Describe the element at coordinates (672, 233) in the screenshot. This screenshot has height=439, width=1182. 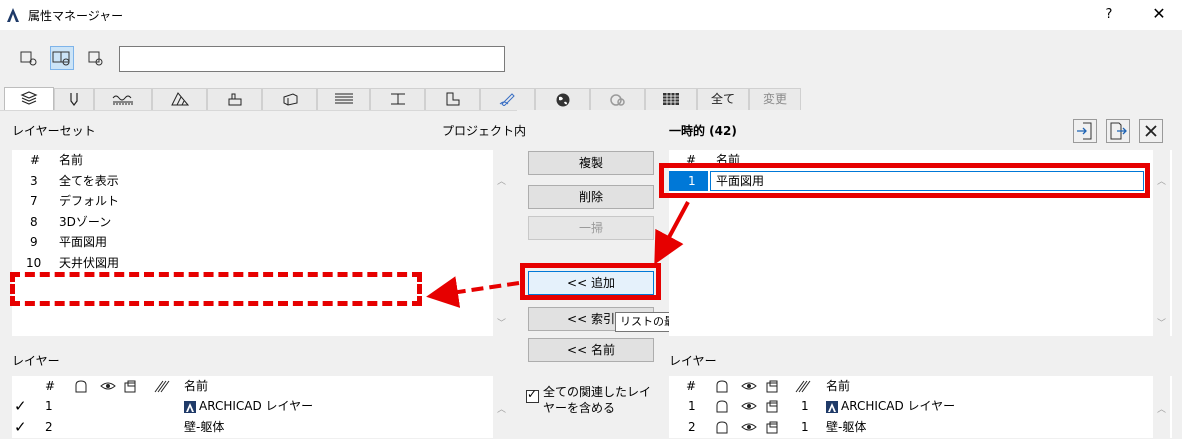
I see `arrow-selected-to-add` at that location.